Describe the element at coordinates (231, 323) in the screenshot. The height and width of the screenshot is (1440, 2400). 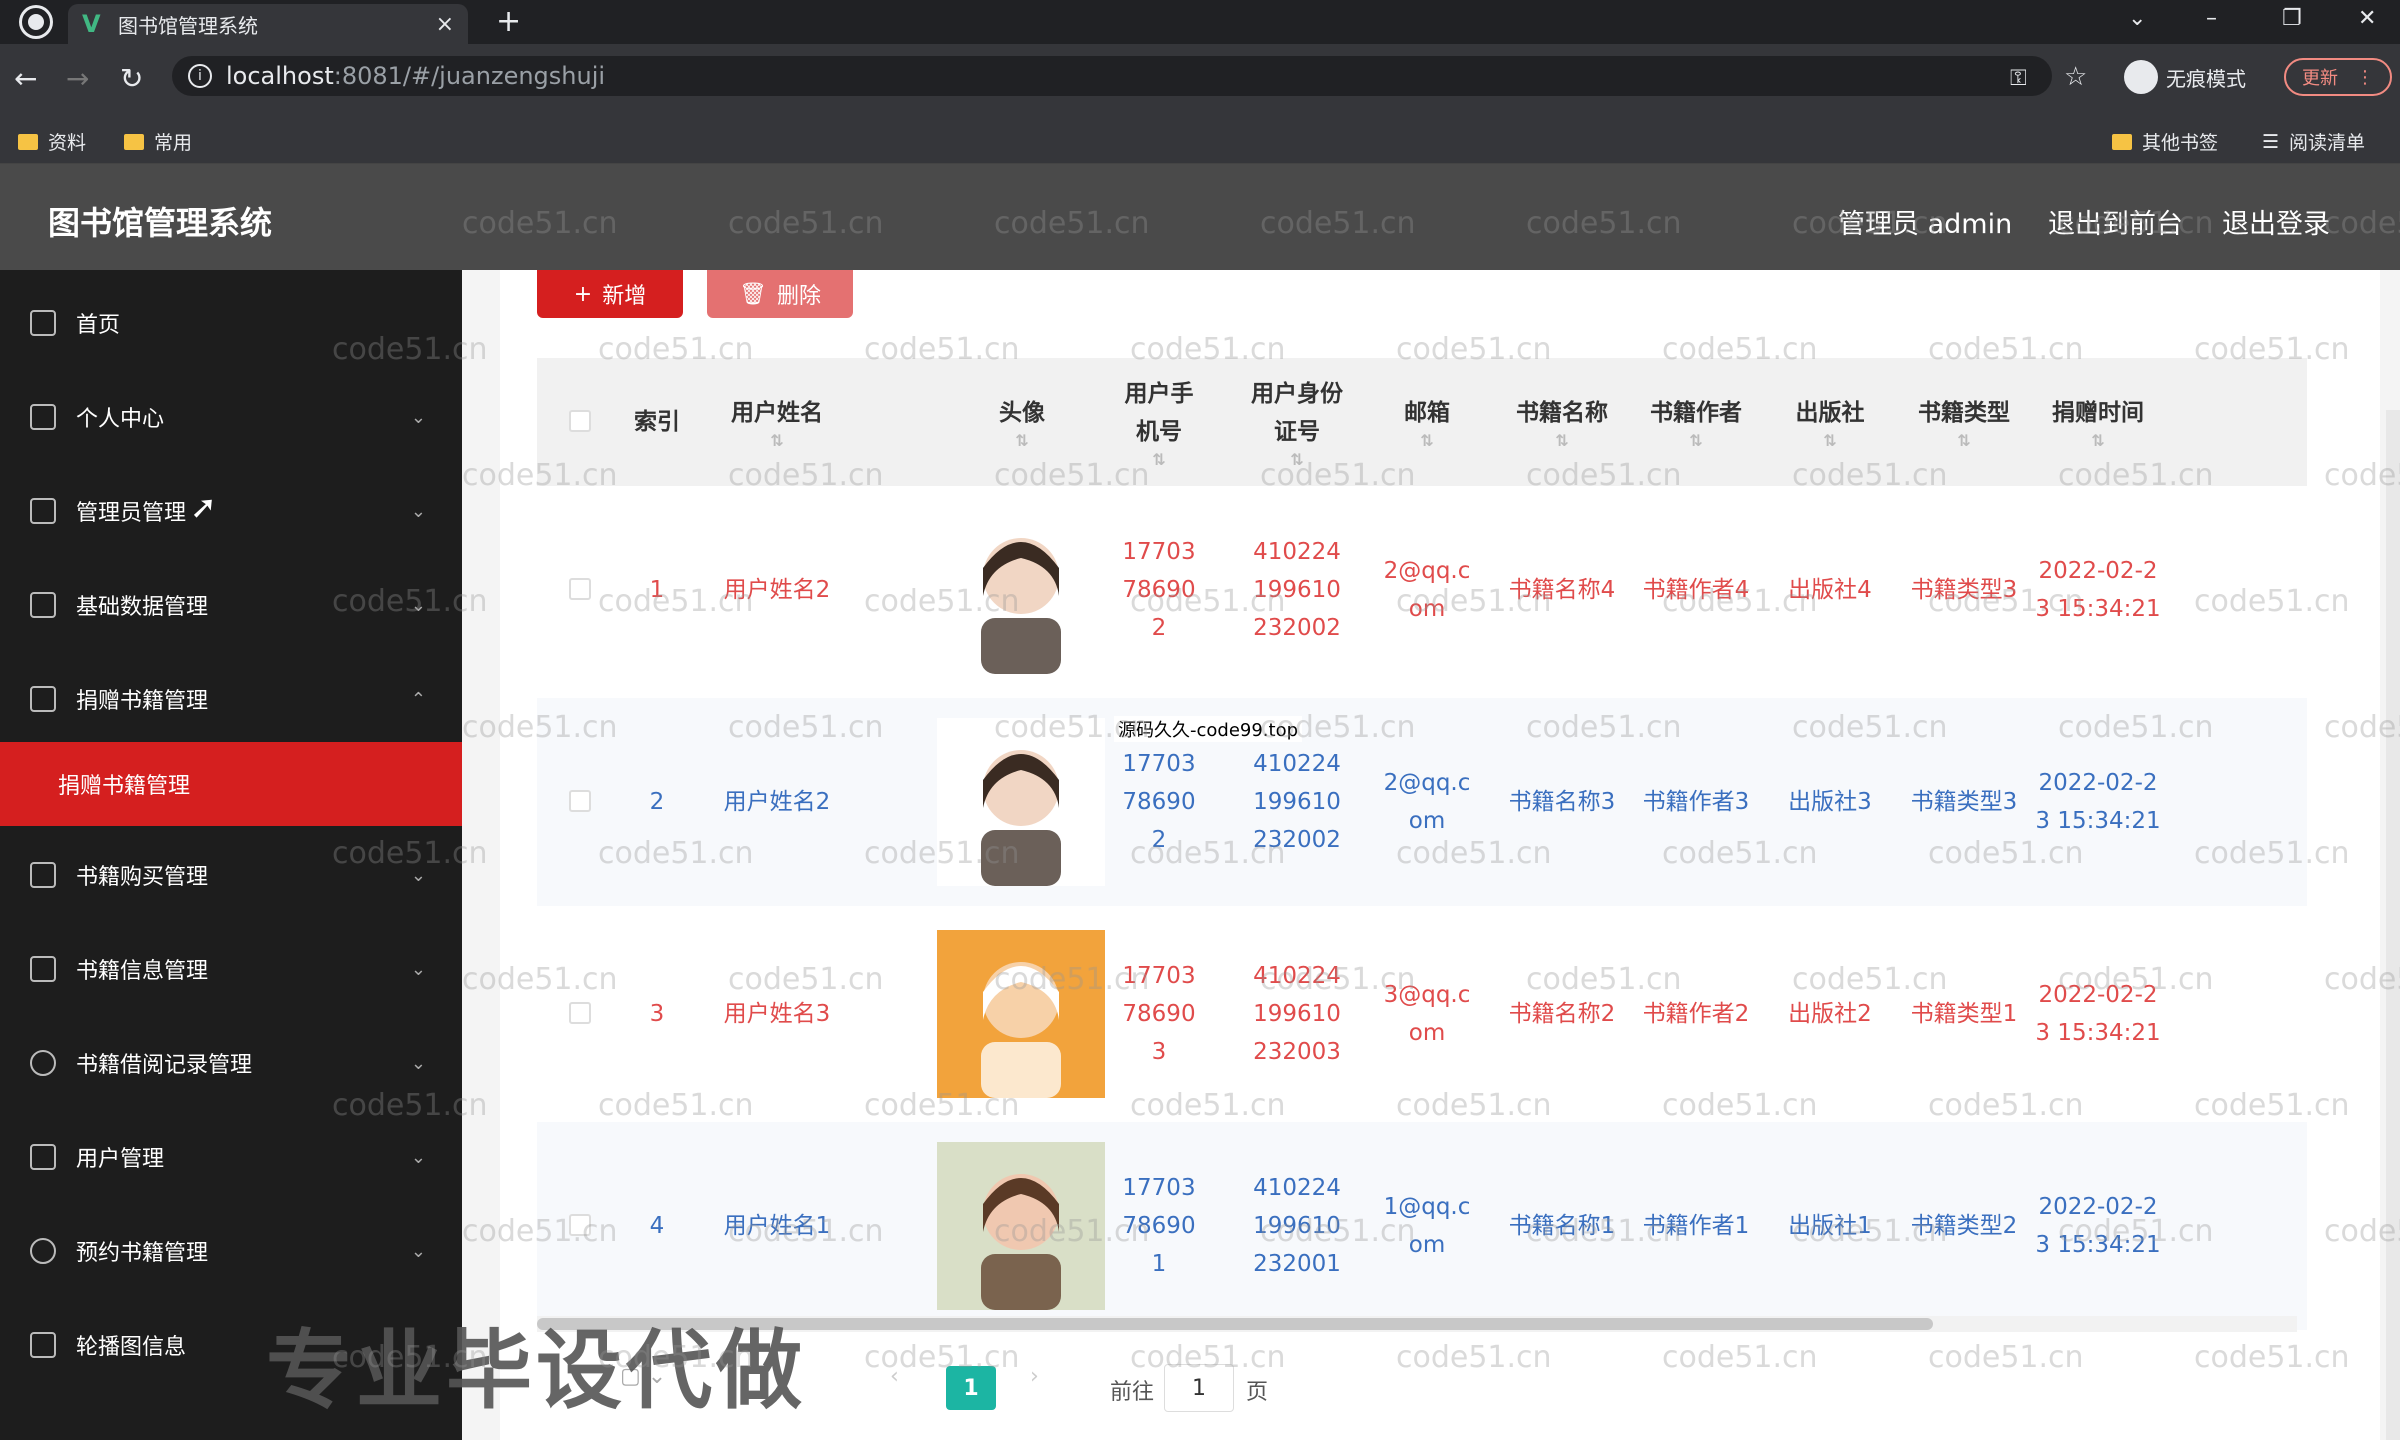
I see `sidebar-item-home: 首页` at that location.